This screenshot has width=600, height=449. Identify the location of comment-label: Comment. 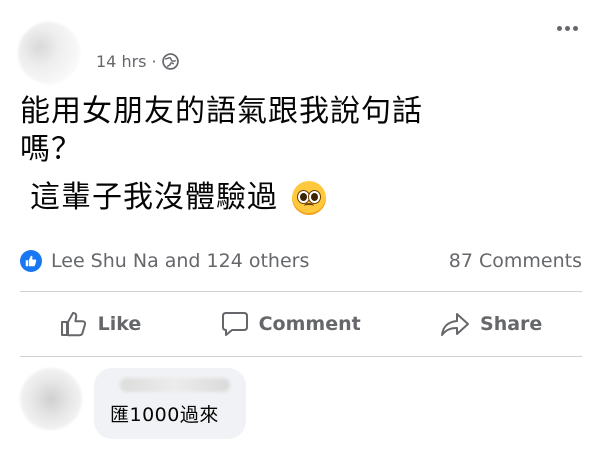
(309, 324).